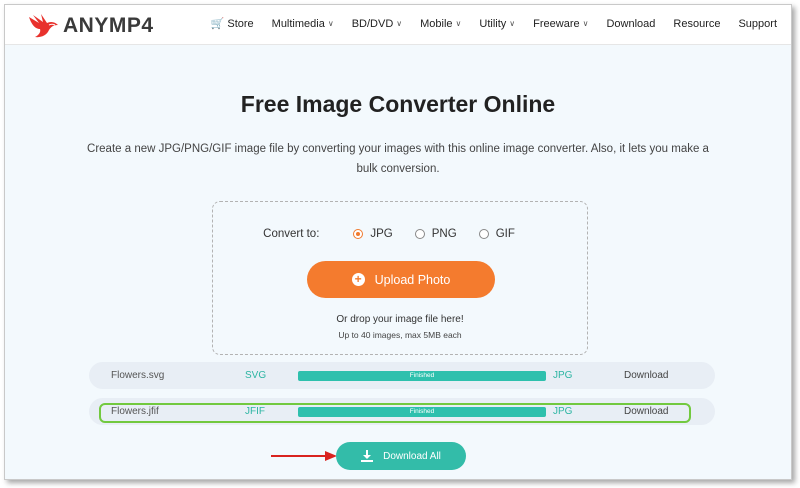 Image resolution: width=800 pixels, height=488 pixels. I want to click on format-option-png: PNG, so click(435, 234).